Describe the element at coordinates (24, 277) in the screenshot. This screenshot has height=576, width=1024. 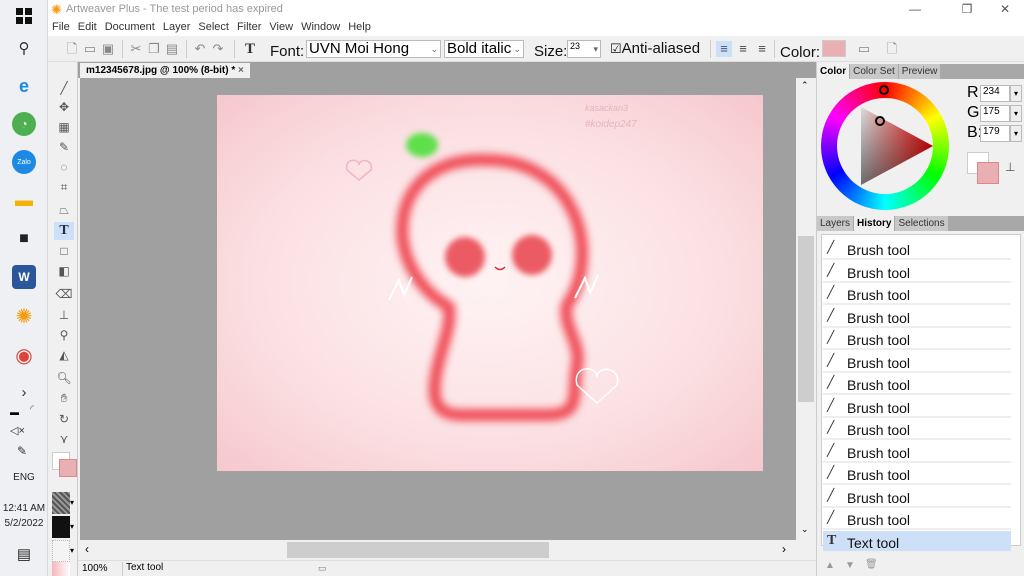
I see `word-icon: W` at that location.